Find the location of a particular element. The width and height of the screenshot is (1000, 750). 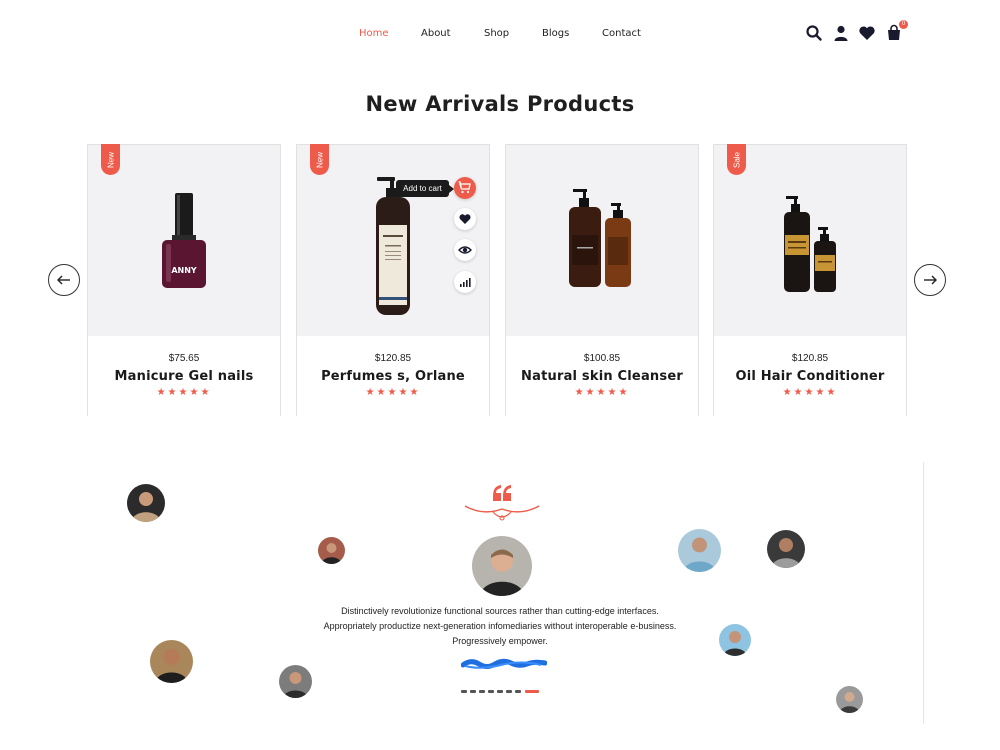

eye-icon is located at coordinates (465, 250).